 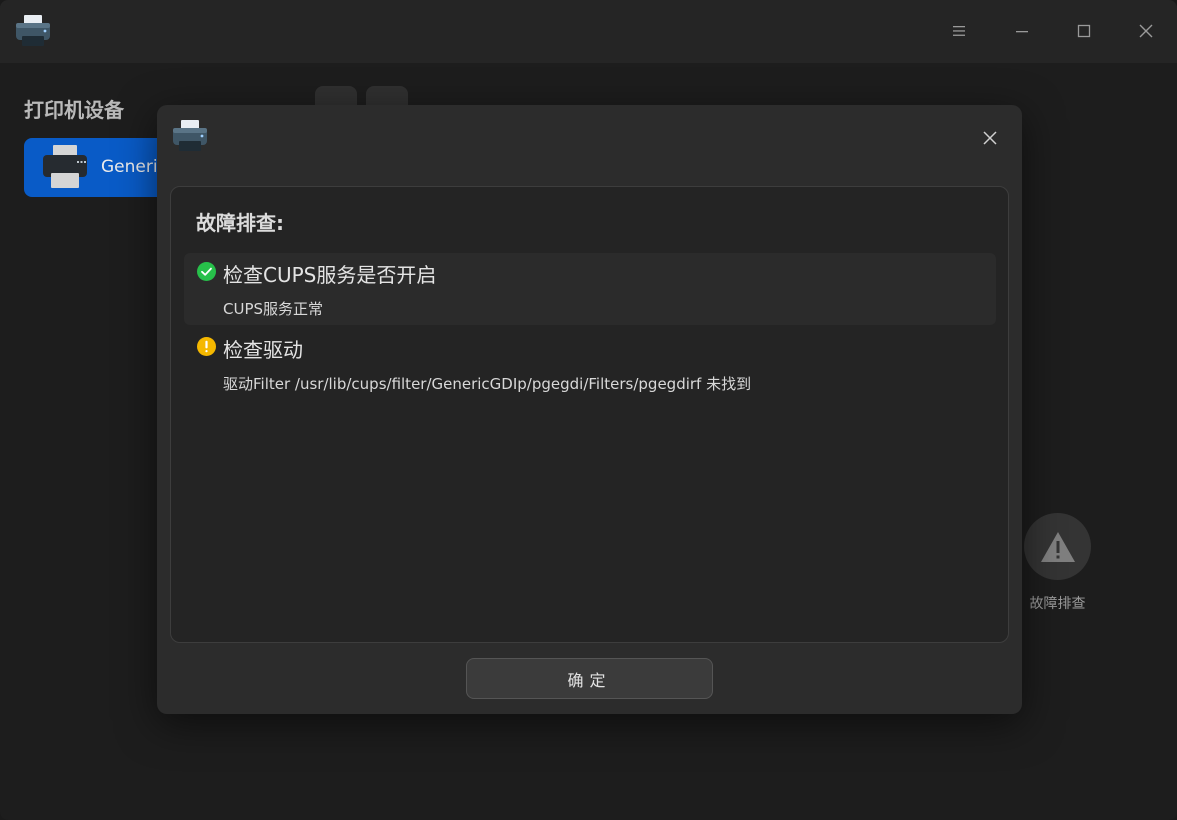 I want to click on menu-button, so click(x=959, y=31).